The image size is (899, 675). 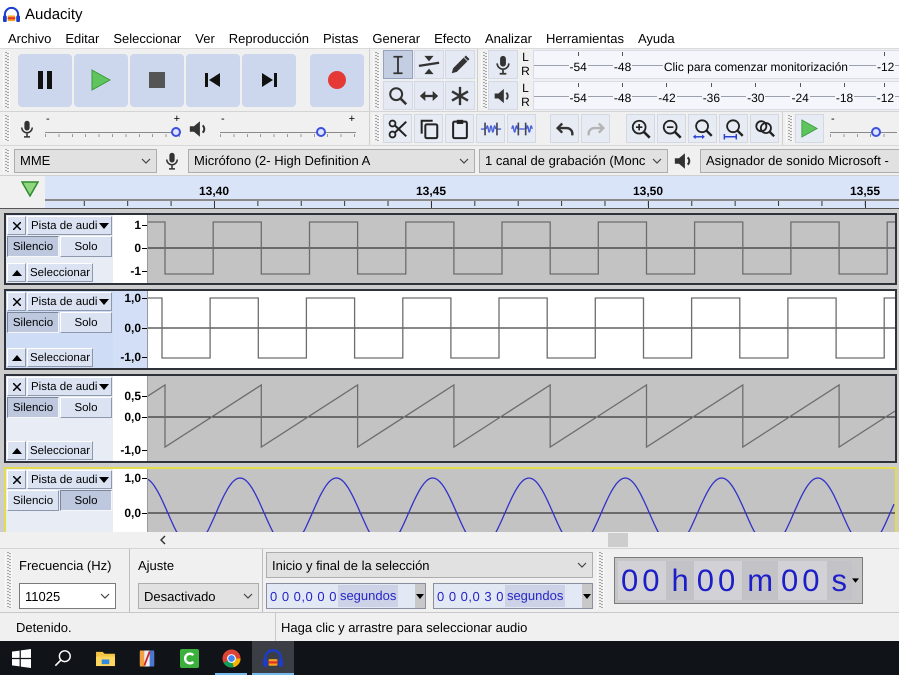 I want to click on menu-item: Analizar, so click(x=508, y=38).